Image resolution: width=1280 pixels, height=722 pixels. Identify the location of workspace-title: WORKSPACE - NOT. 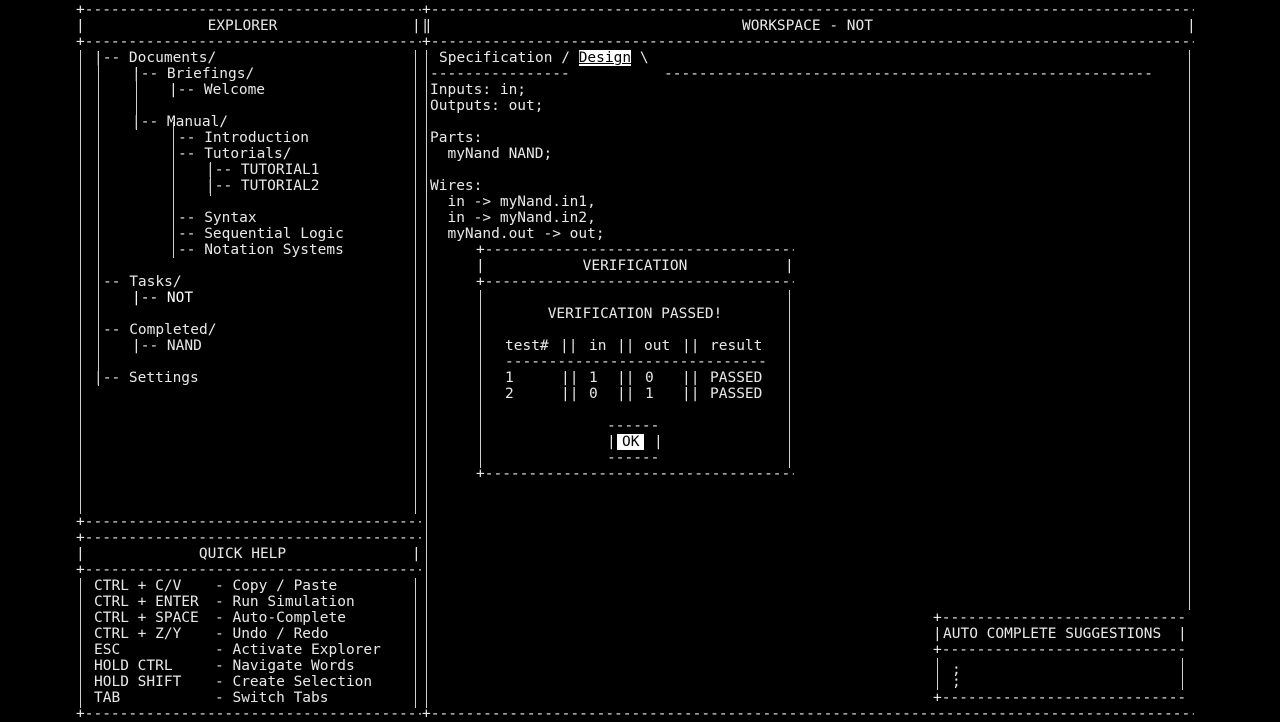
(807, 26).